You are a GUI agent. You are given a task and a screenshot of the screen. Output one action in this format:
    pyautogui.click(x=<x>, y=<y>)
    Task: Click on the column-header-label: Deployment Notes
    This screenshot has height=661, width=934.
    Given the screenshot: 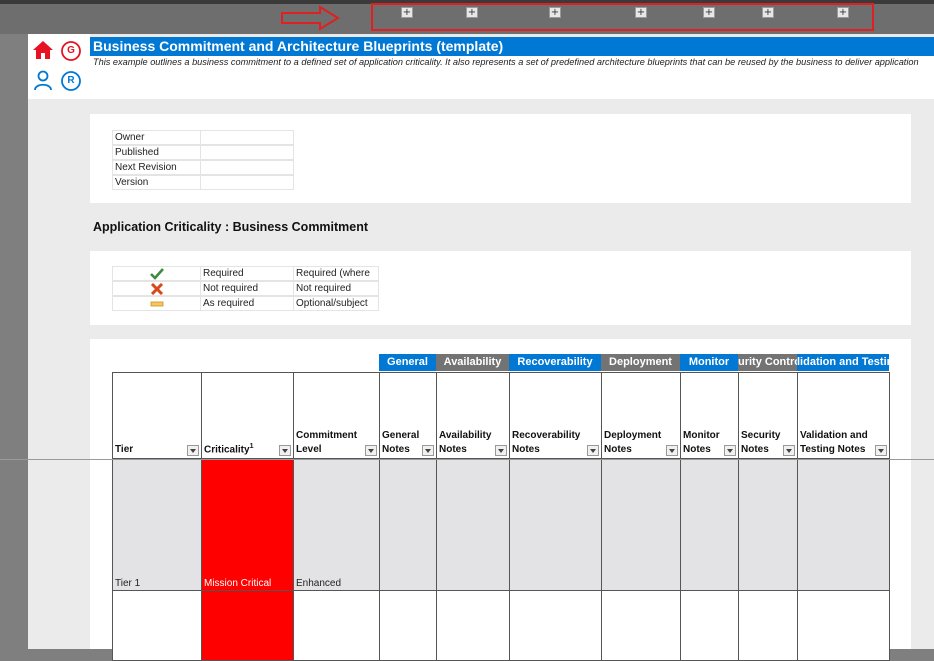 What is the action you would take?
    pyautogui.click(x=632, y=443)
    